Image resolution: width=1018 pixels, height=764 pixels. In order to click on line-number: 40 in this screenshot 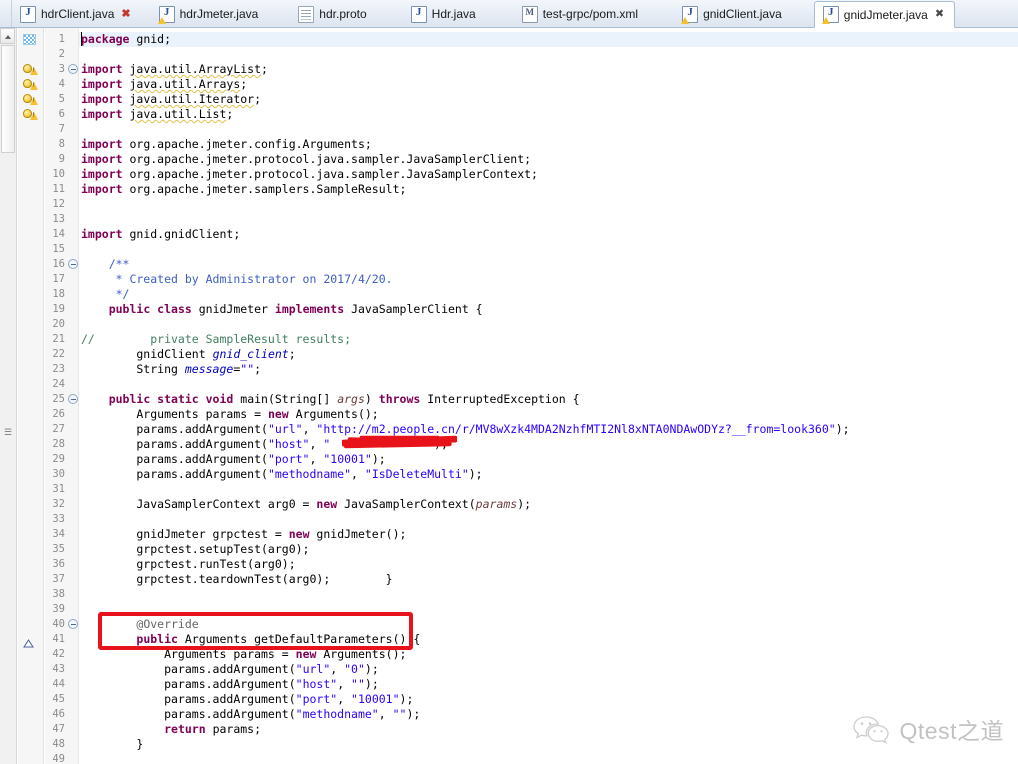, I will do `click(58, 624)`.